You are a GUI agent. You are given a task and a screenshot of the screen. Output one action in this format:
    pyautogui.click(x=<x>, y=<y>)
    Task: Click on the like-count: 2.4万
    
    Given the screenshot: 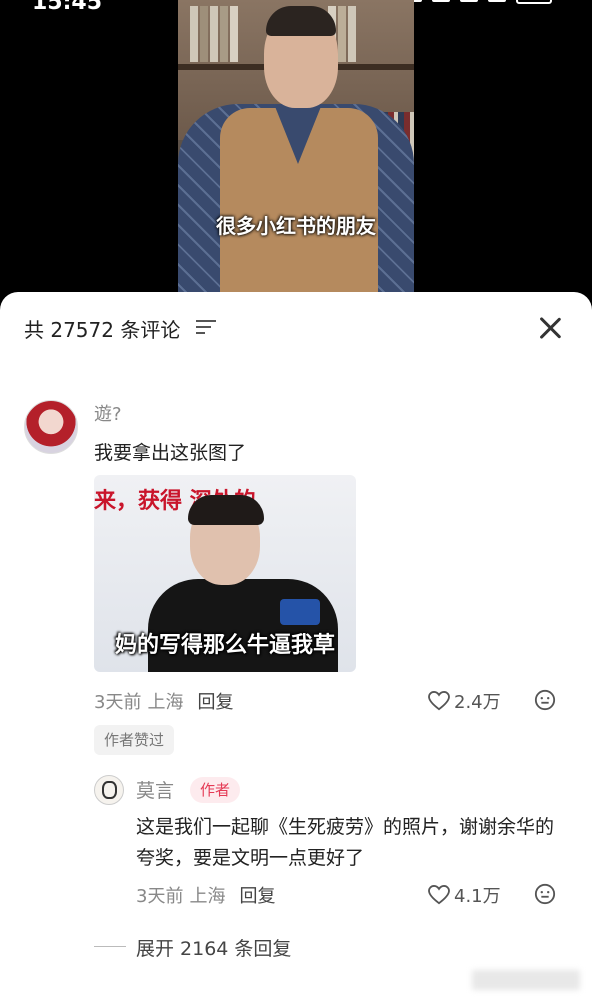 What is the action you would take?
    pyautogui.click(x=477, y=702)
    